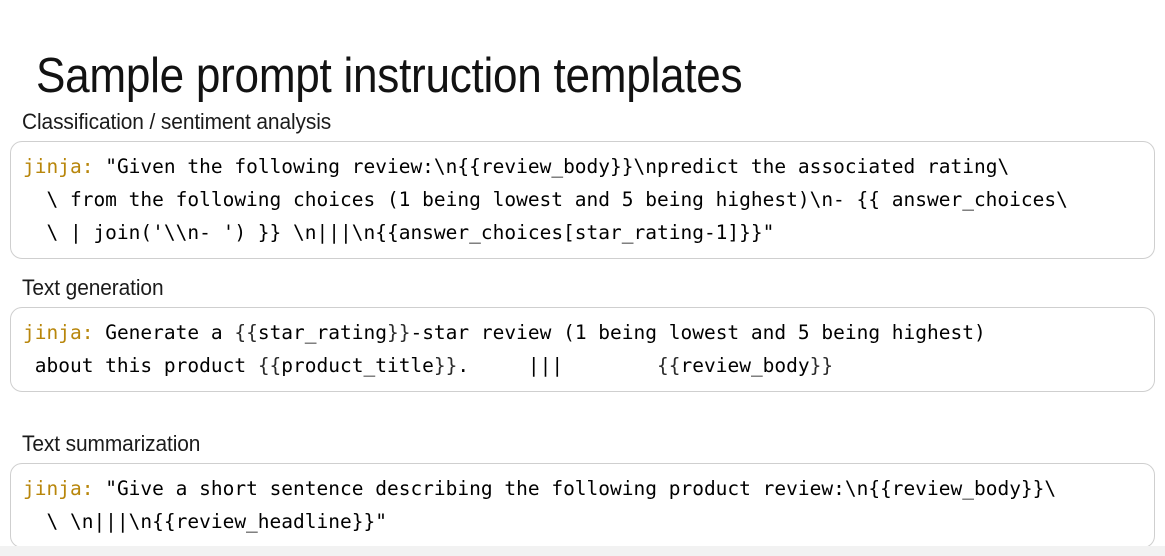 This screenshot has height=556, width=1165. I want to click on code-token-string: |||, so click(545, 365).